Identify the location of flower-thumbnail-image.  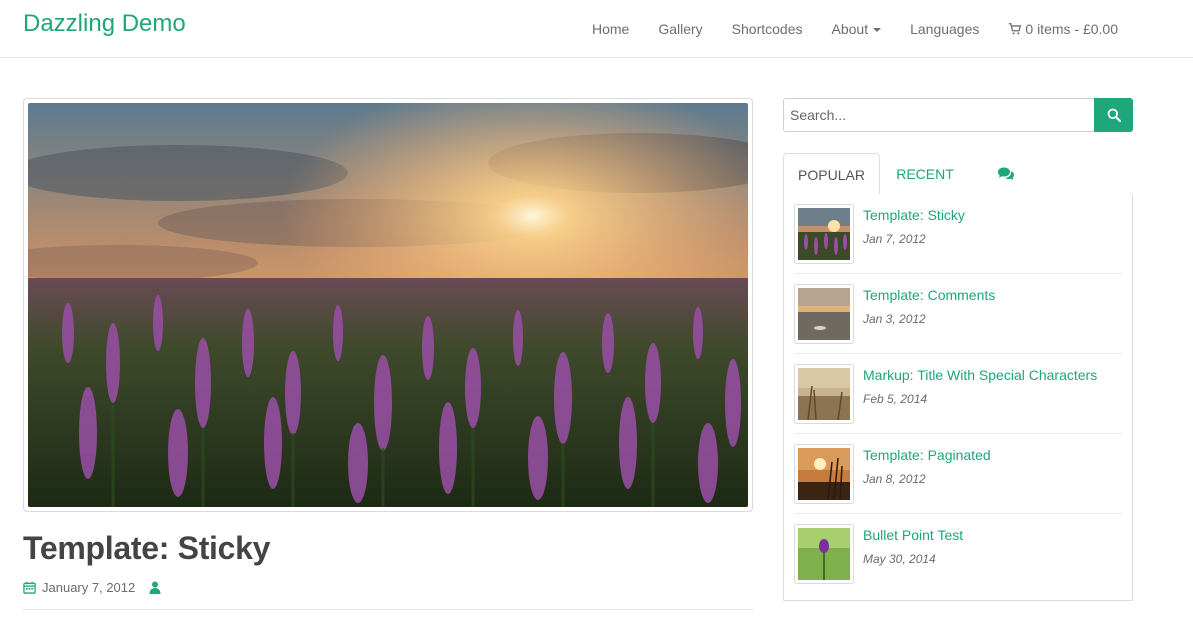
(824, 554).